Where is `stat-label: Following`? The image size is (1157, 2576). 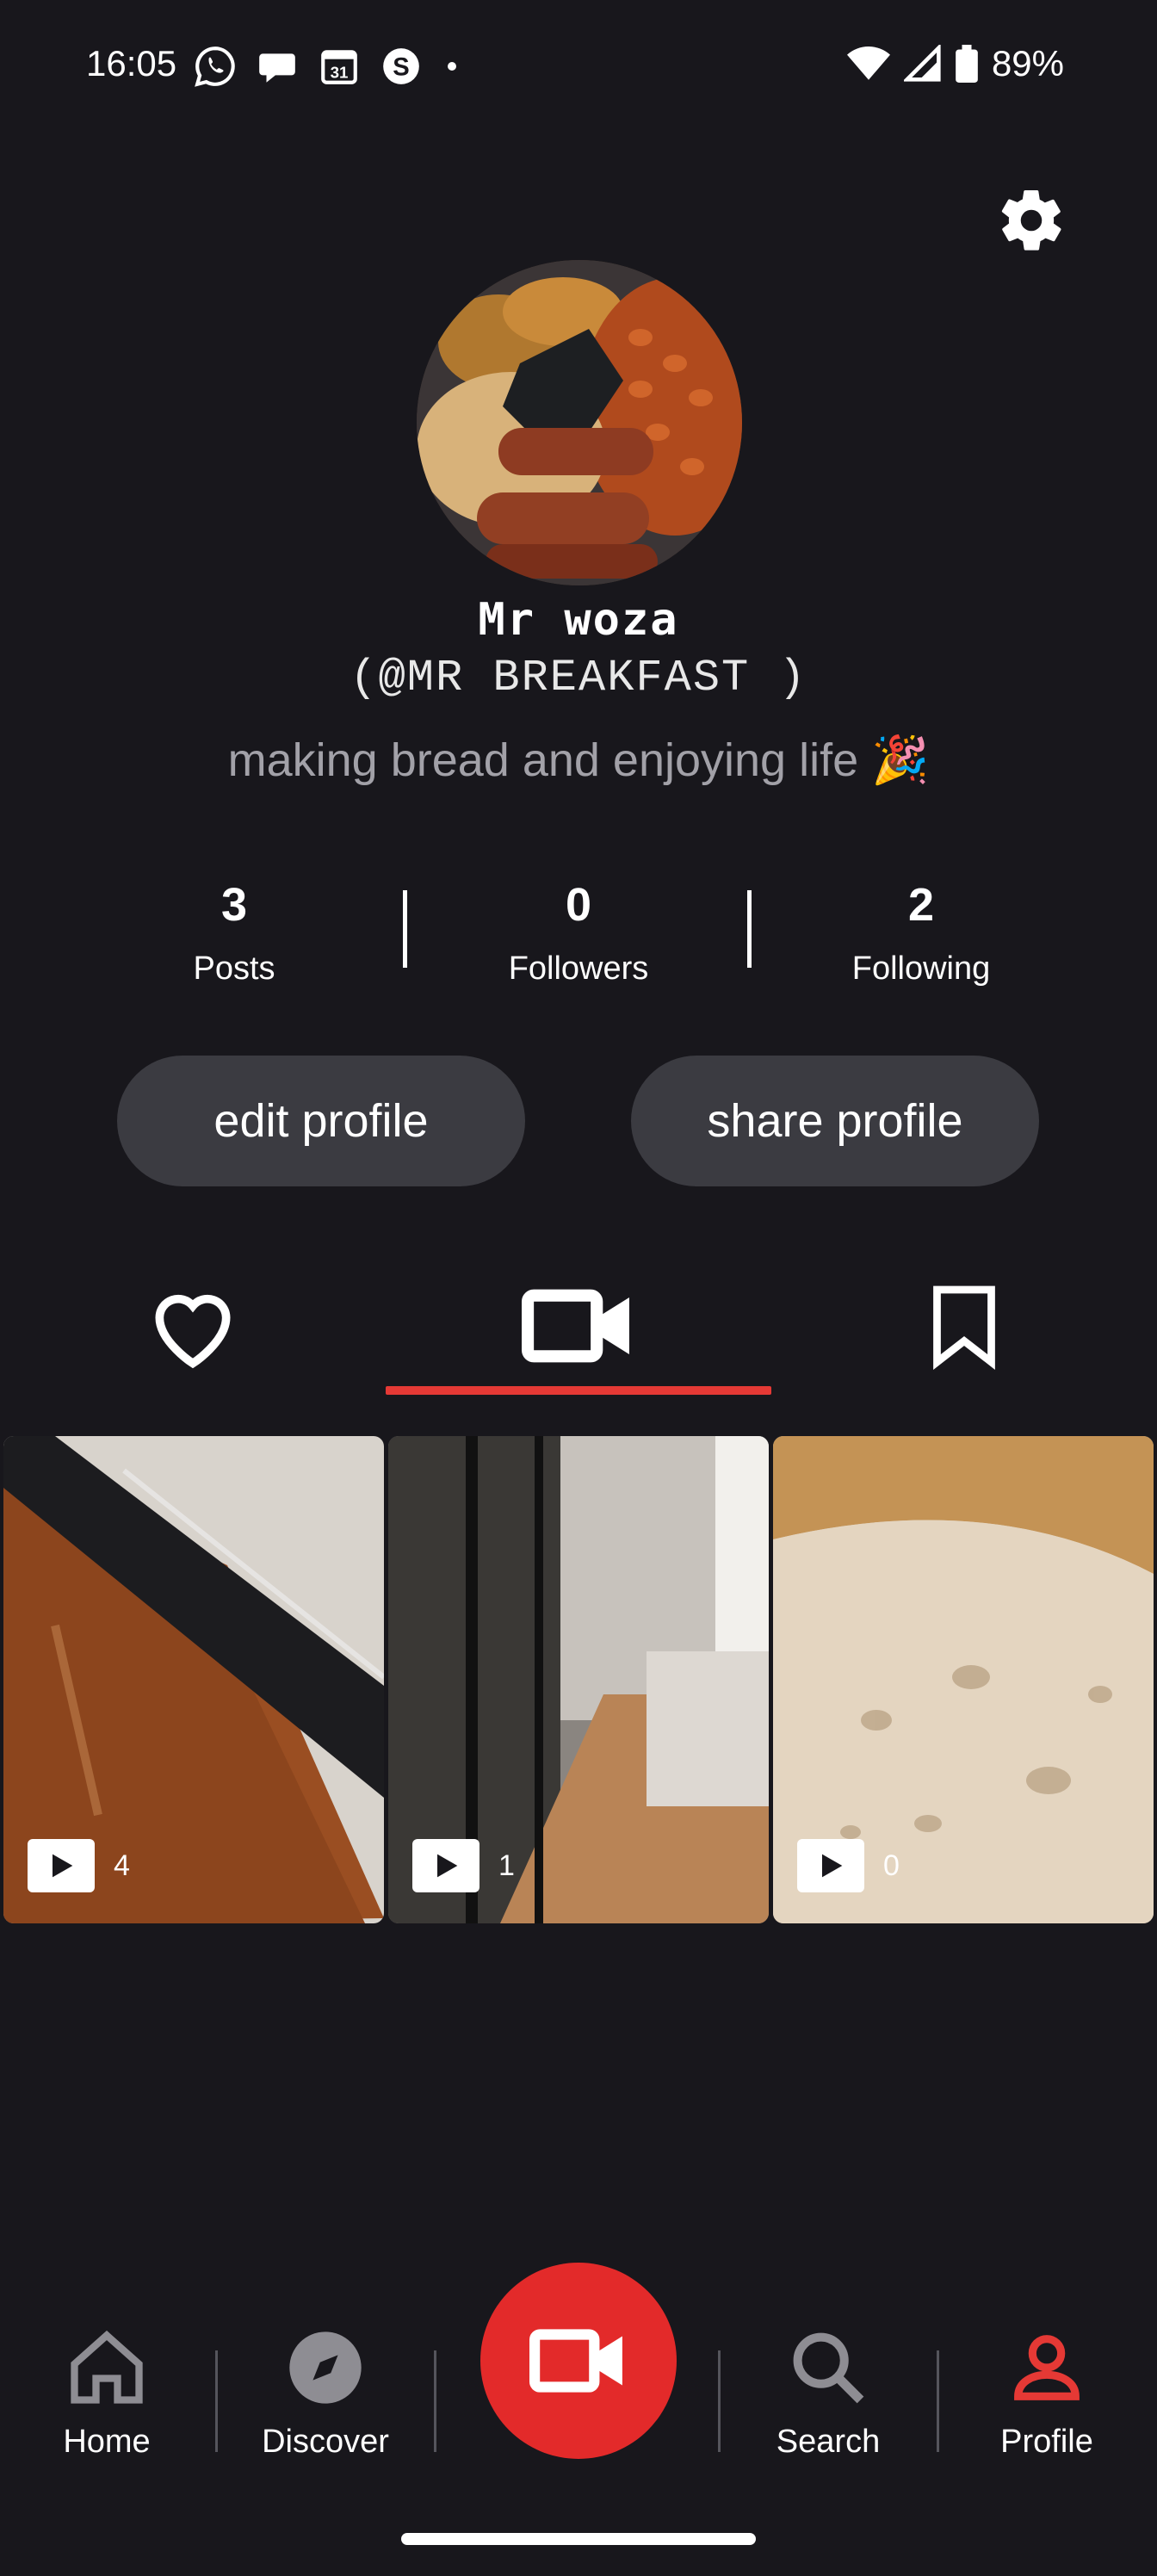
stat-label: Following is located at coordinates (921, 969).